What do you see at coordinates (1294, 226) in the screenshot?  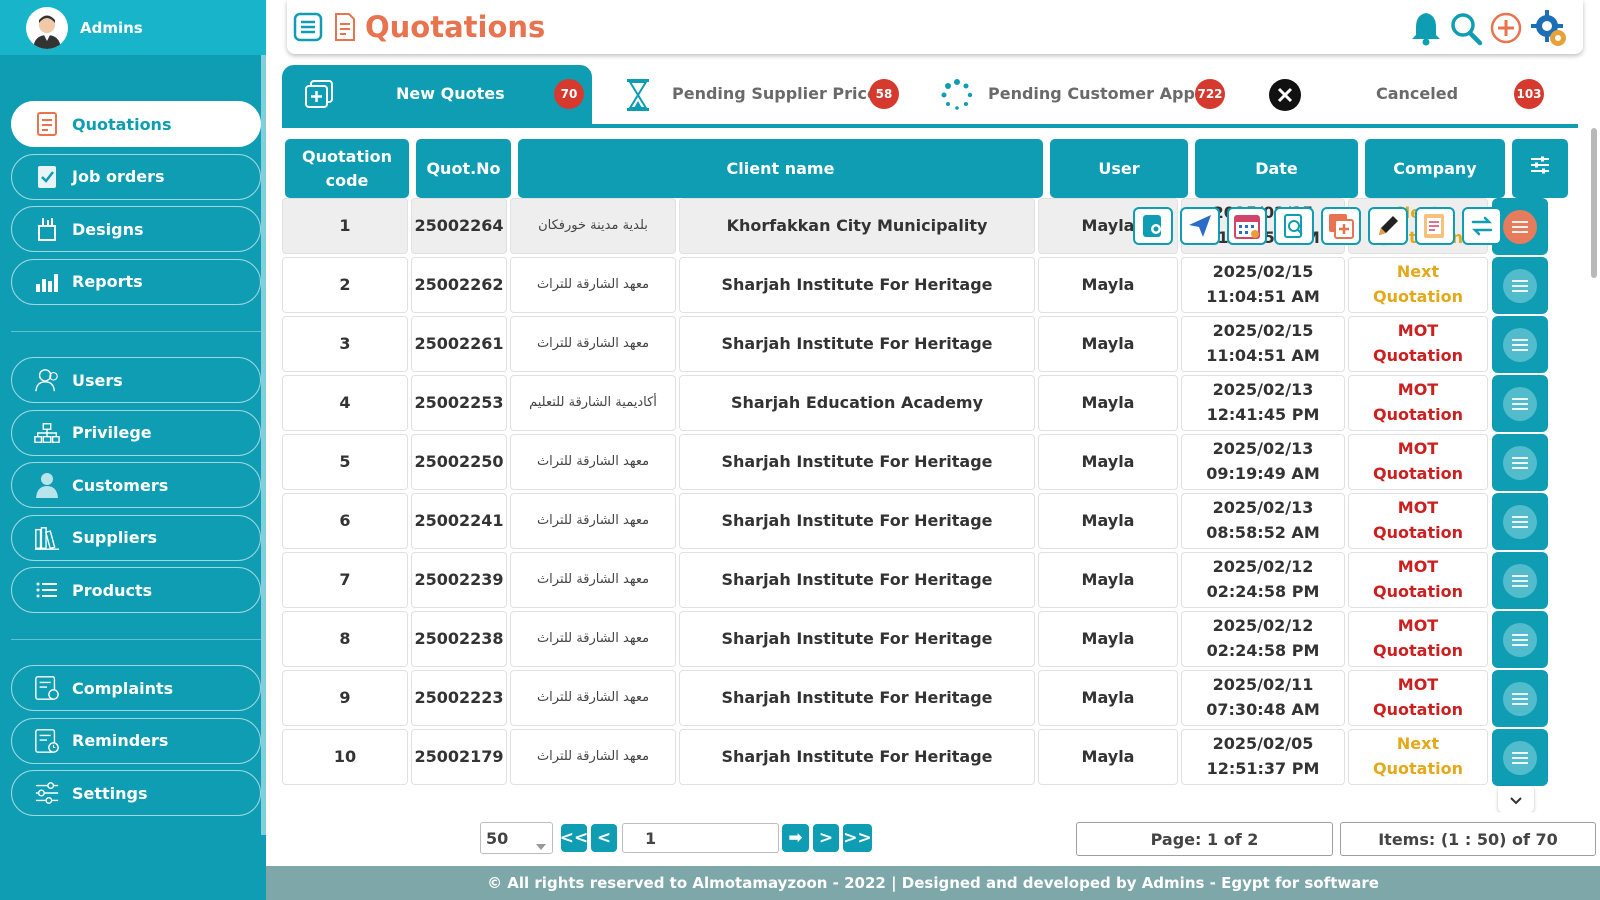 I see `preview-button` at bounding box center [1294, 226].